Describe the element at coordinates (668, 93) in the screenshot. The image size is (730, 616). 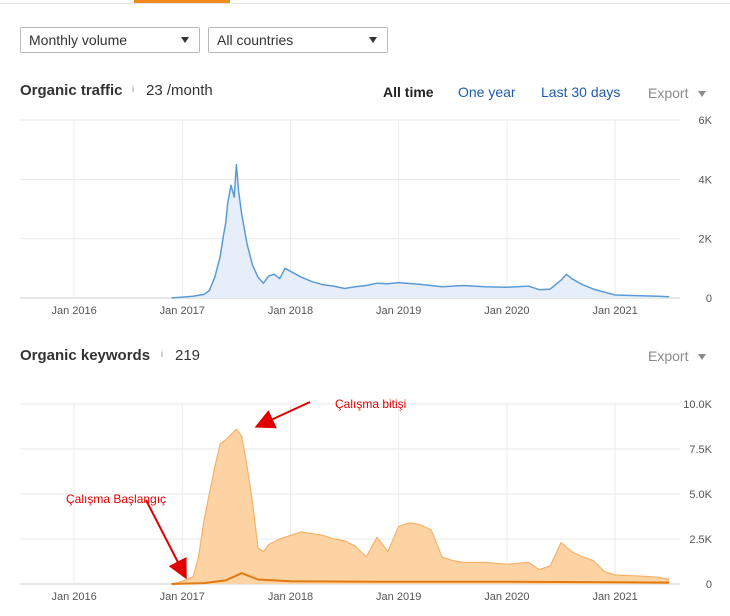
I see `traffic-export-label: Export` at that location.